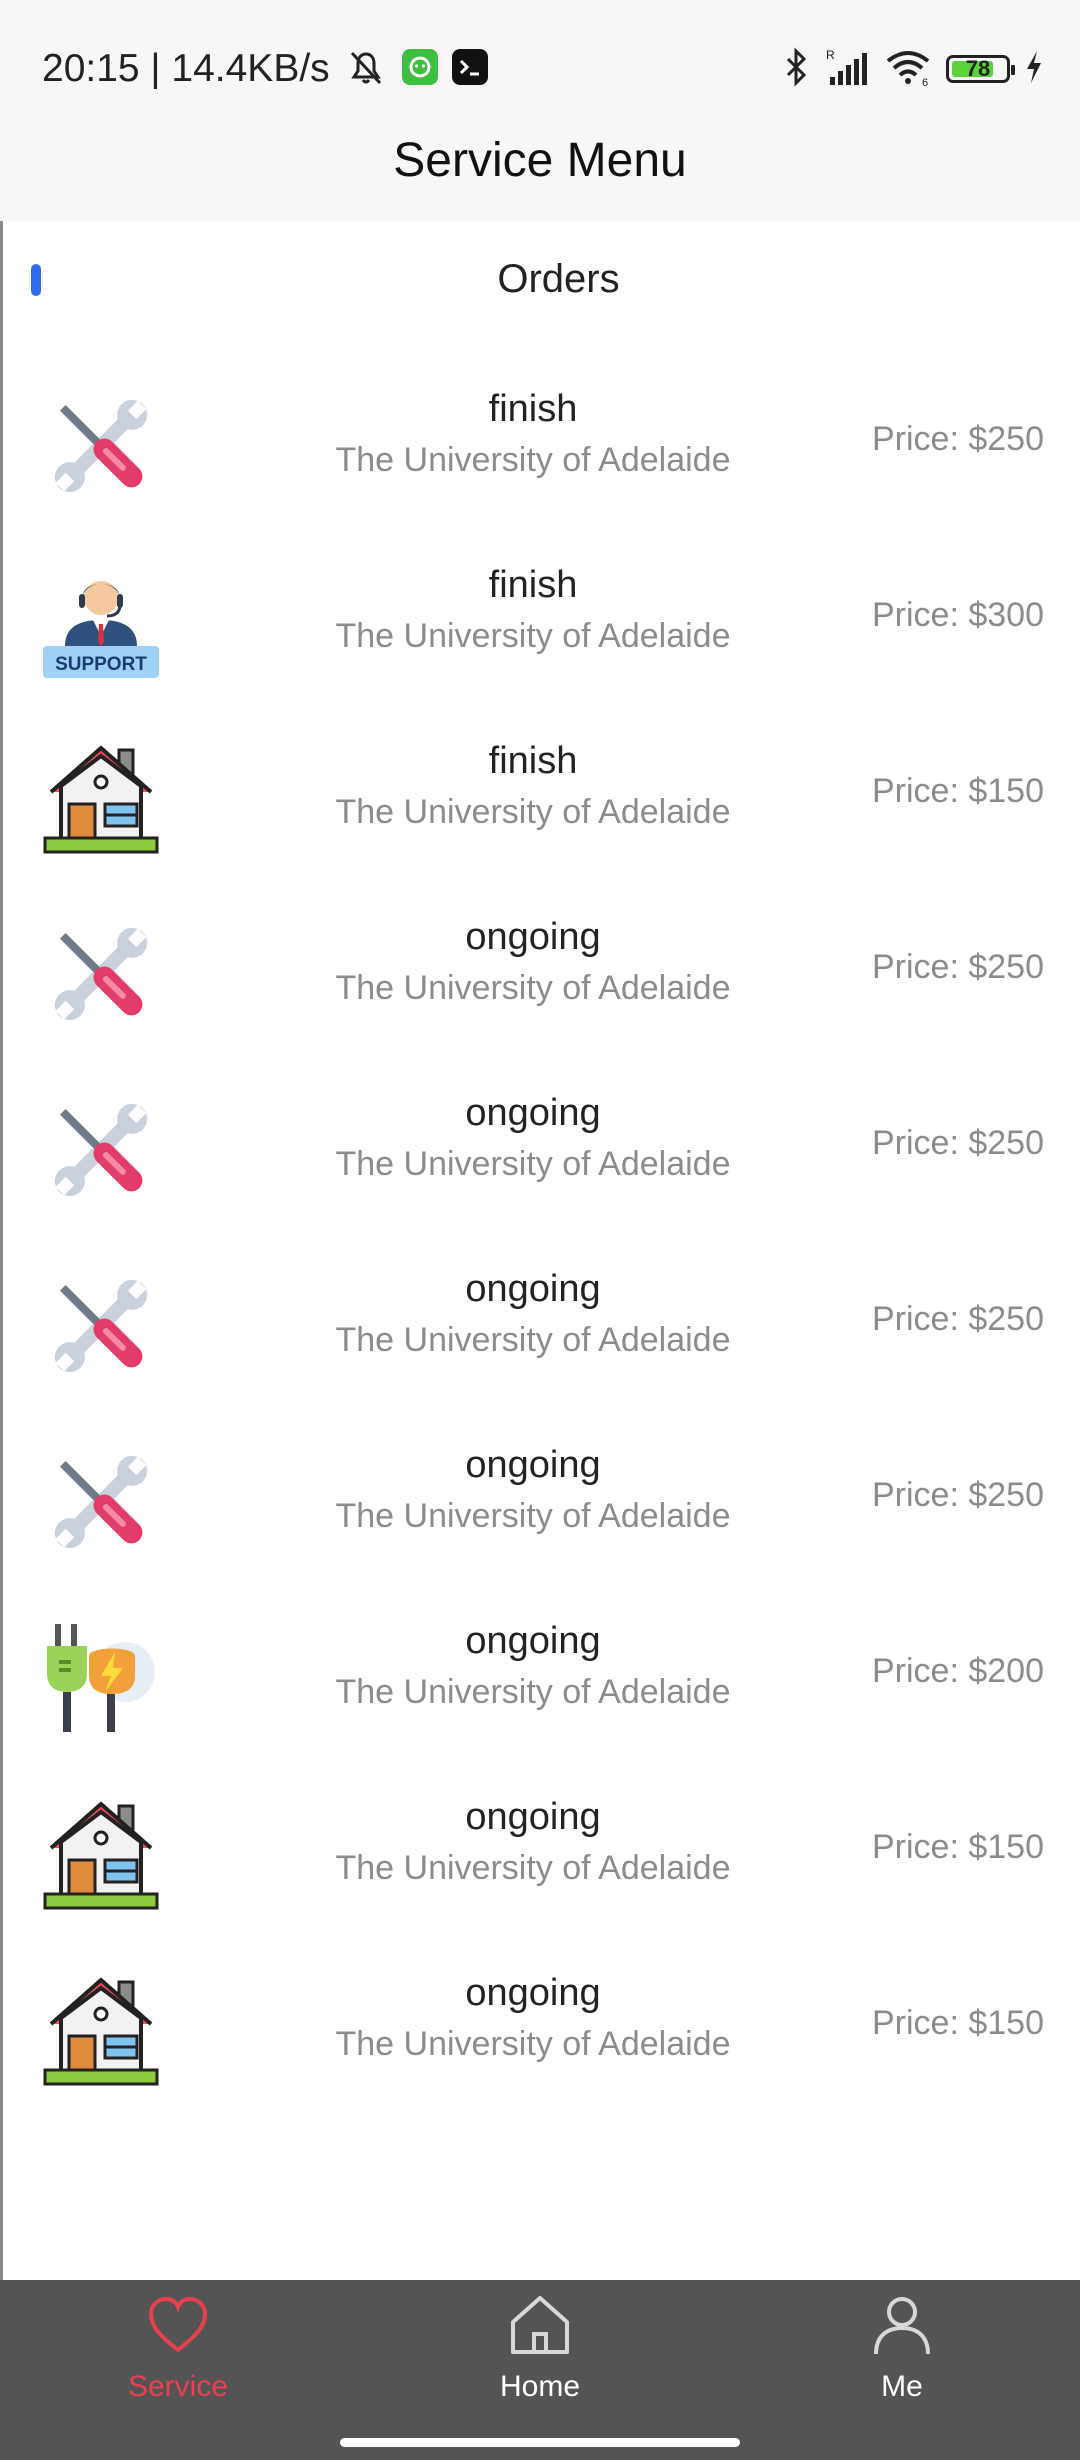 This screenshot has width=1080, height=2460. Describe the element at coordinates (908, 69) in the screenshot. I see `wifi-icon: 6` at that location.